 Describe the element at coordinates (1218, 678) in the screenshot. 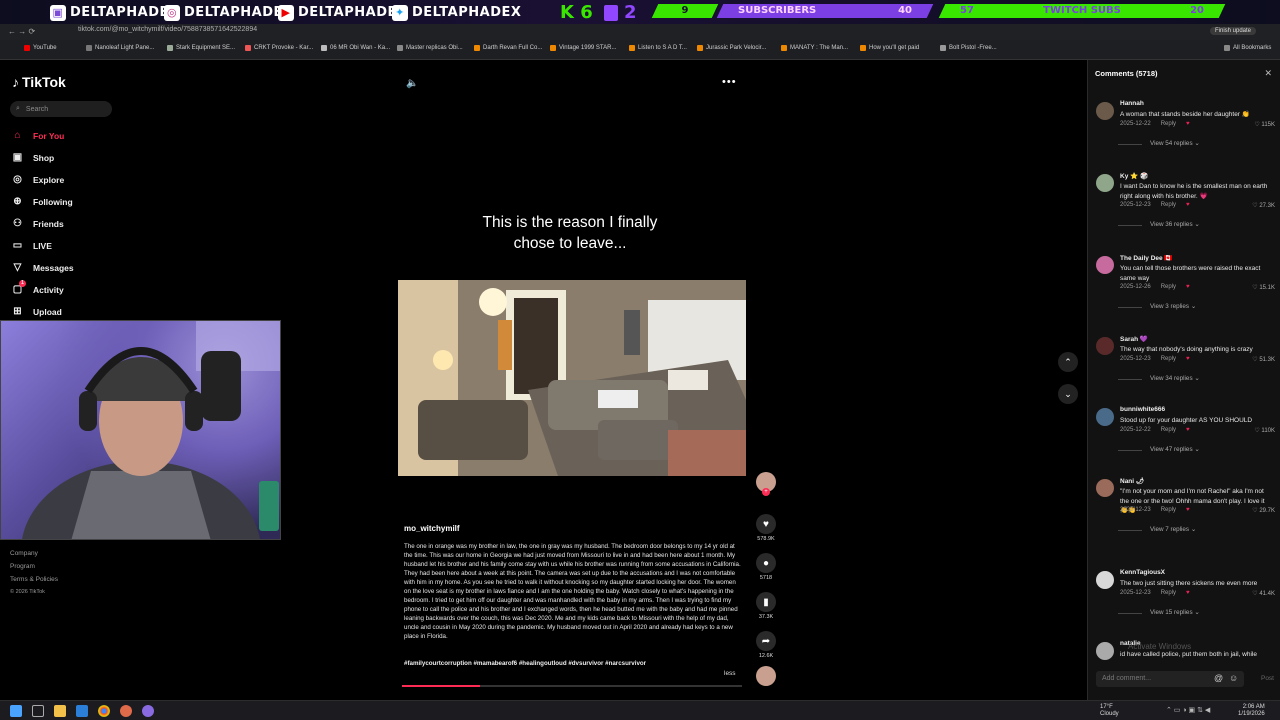

I see `mention-icon: @` at that location.